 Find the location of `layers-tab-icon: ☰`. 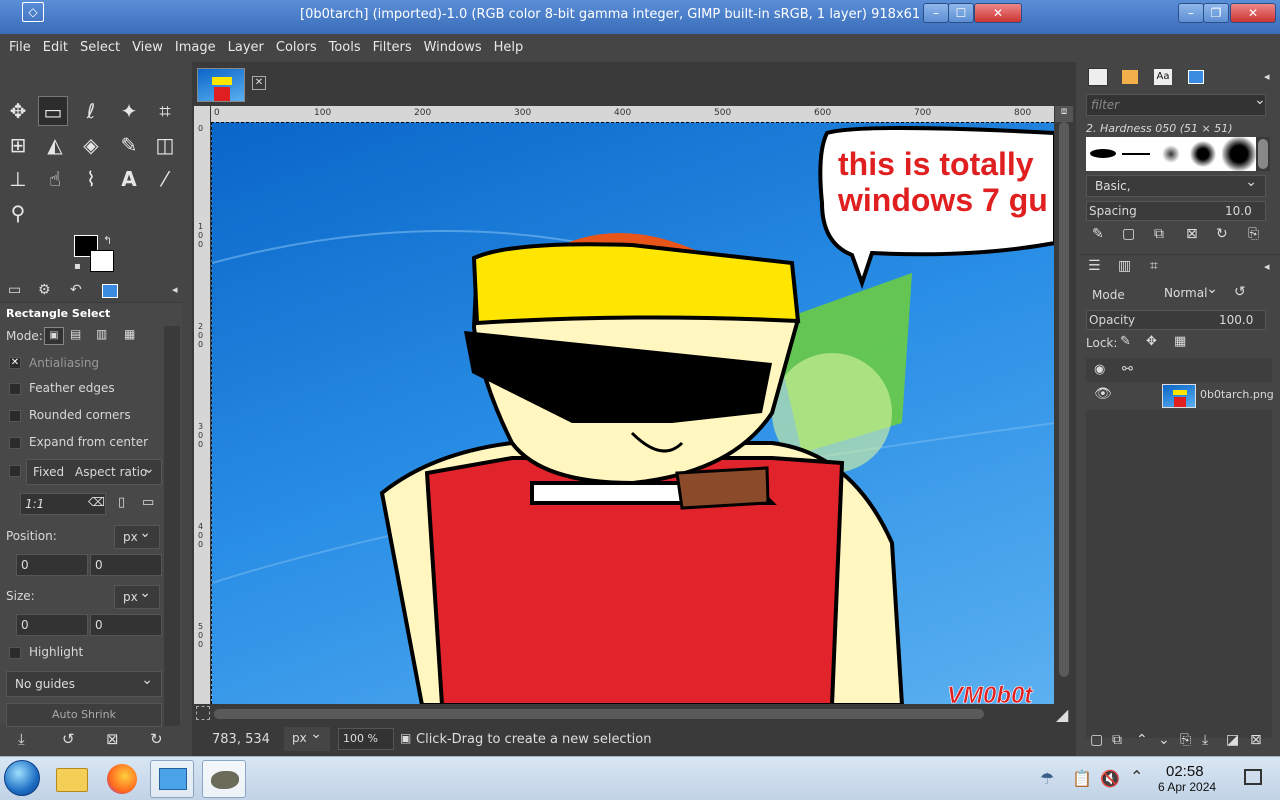

layers-tab-icon: ☰ is located at coordinates (1094, 266).